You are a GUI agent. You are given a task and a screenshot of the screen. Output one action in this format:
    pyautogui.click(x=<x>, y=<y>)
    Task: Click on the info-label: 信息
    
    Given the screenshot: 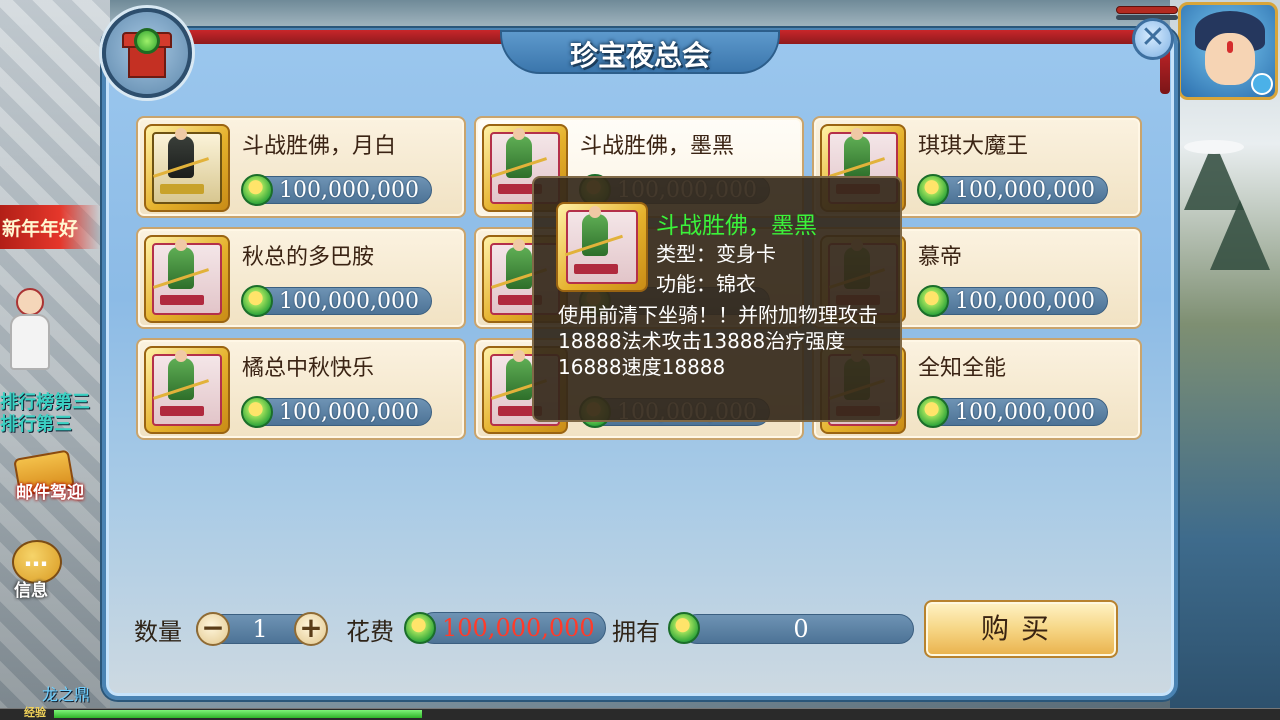 What is the action you would take?
    pyautogui.click(x=31, y=591)
    